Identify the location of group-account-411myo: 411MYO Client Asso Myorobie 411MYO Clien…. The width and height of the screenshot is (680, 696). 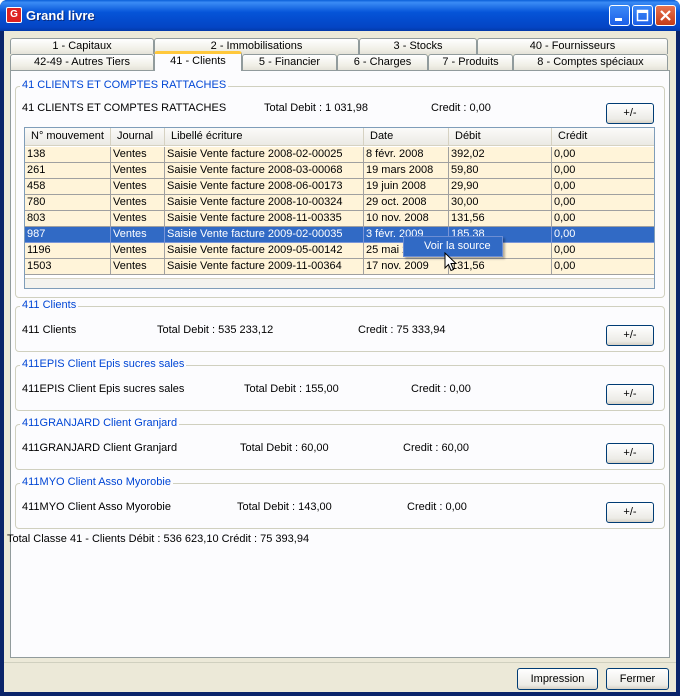
(340, 502).